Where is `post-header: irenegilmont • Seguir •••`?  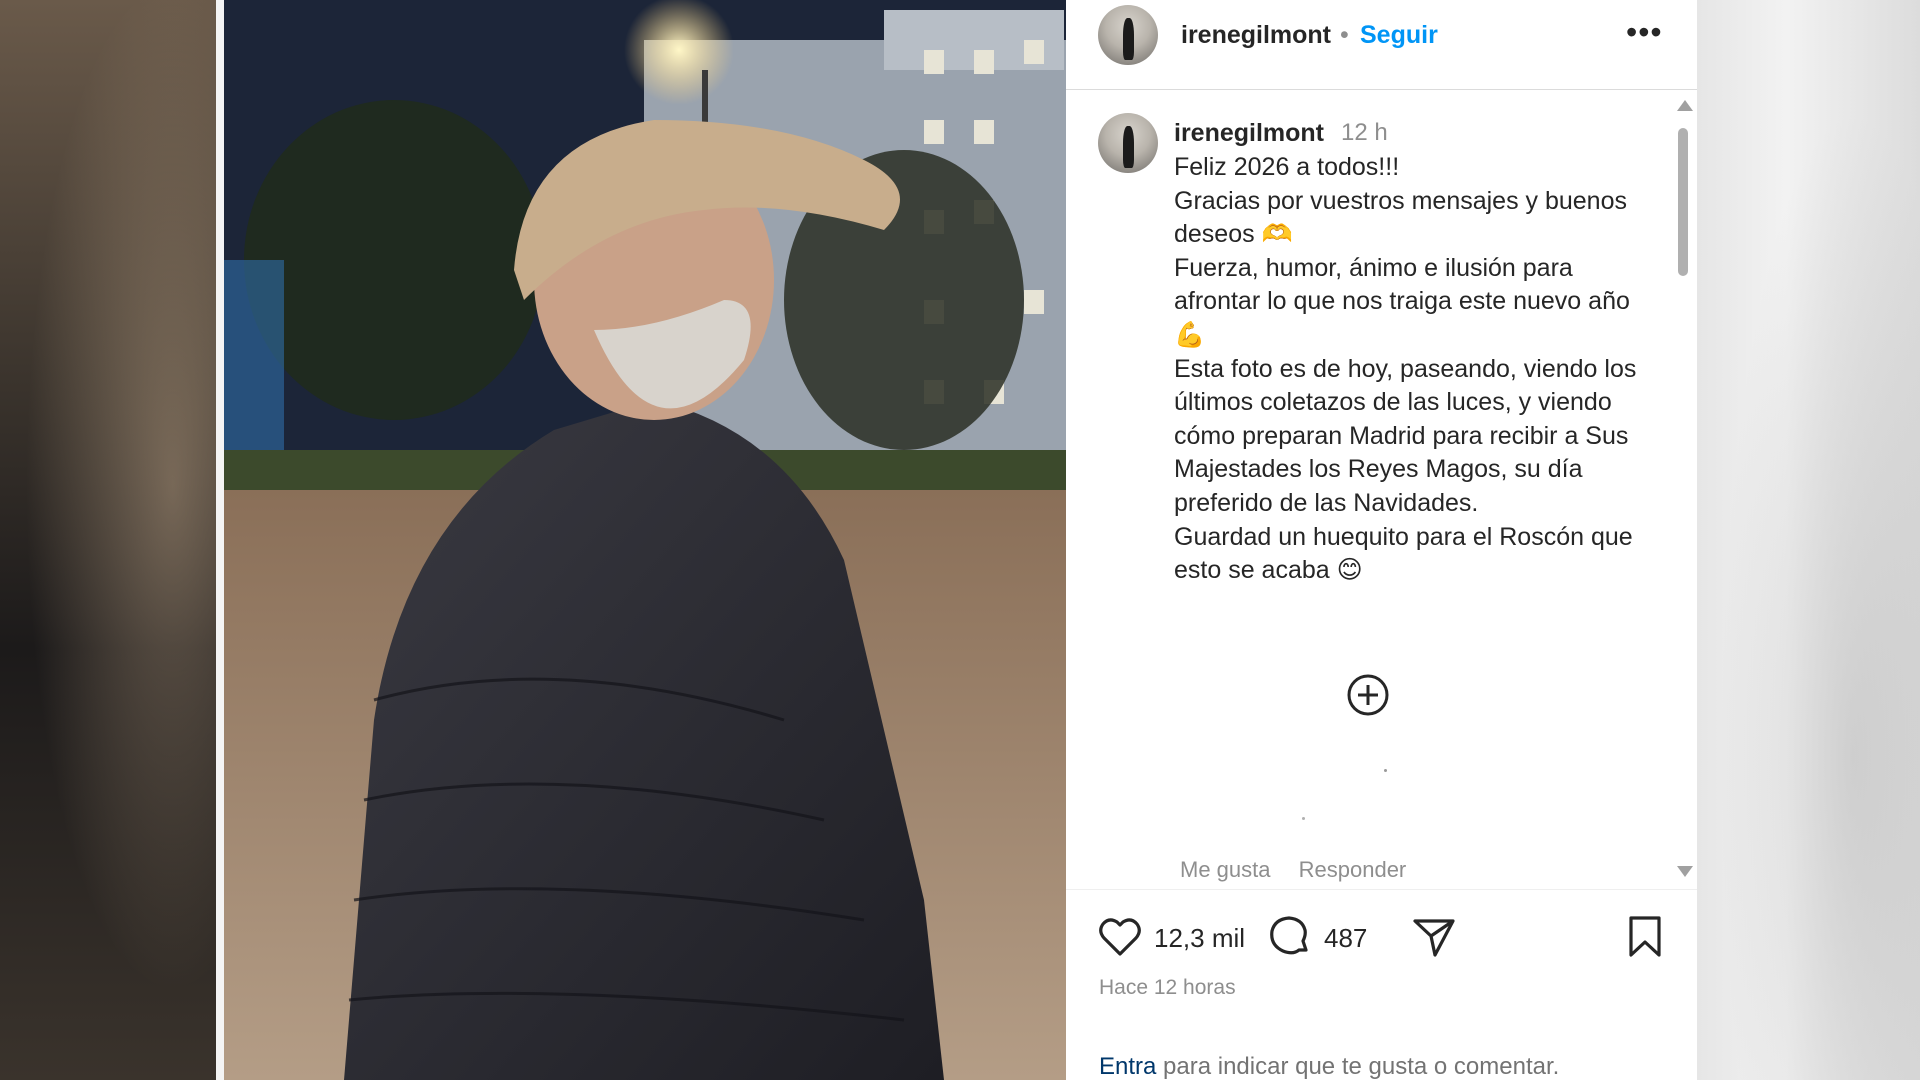 post-header: irenegilmont • Seguir ••• is located at coordinates (1381, 45).